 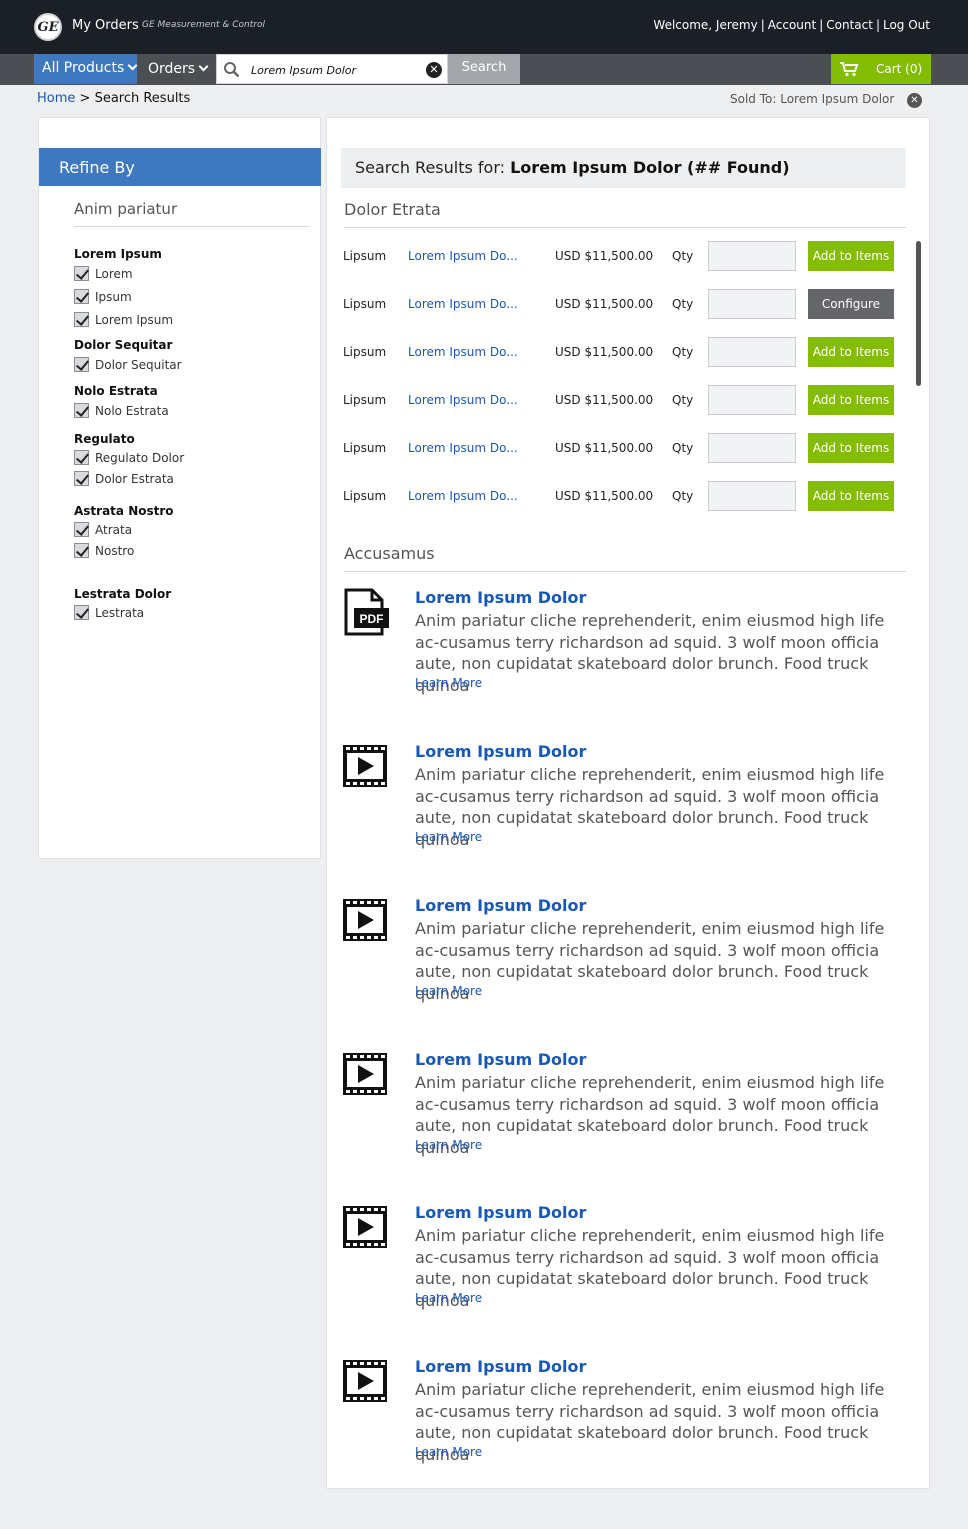 What do you see at coordinates (231, 69) in the screenshot?
I see `search-icon` at bounding box center [231, 69].